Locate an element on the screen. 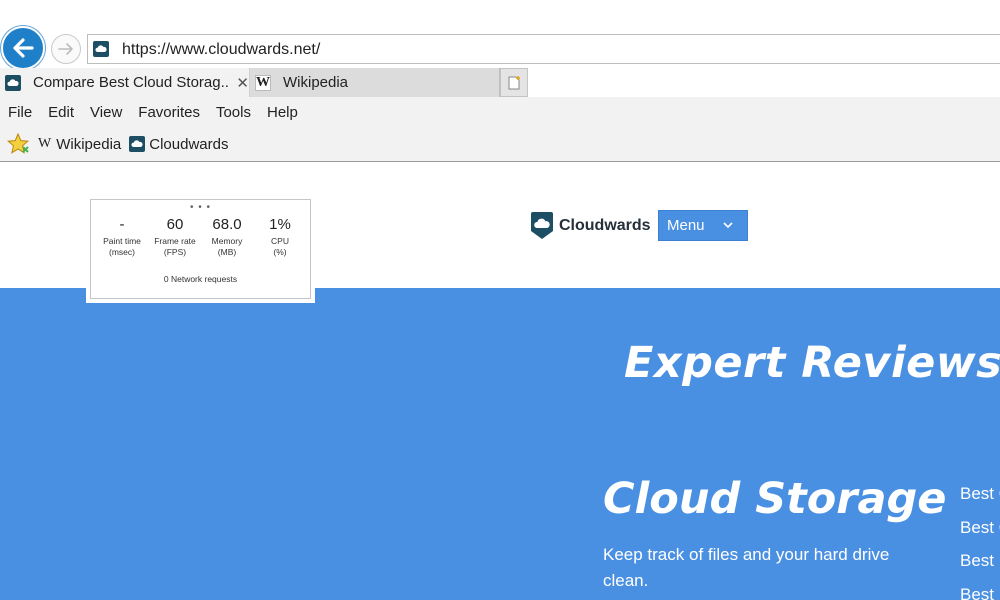 This screenshot has height=600, width=1000. network-requests: 0 Network requests is located at coordinates (200, 279).